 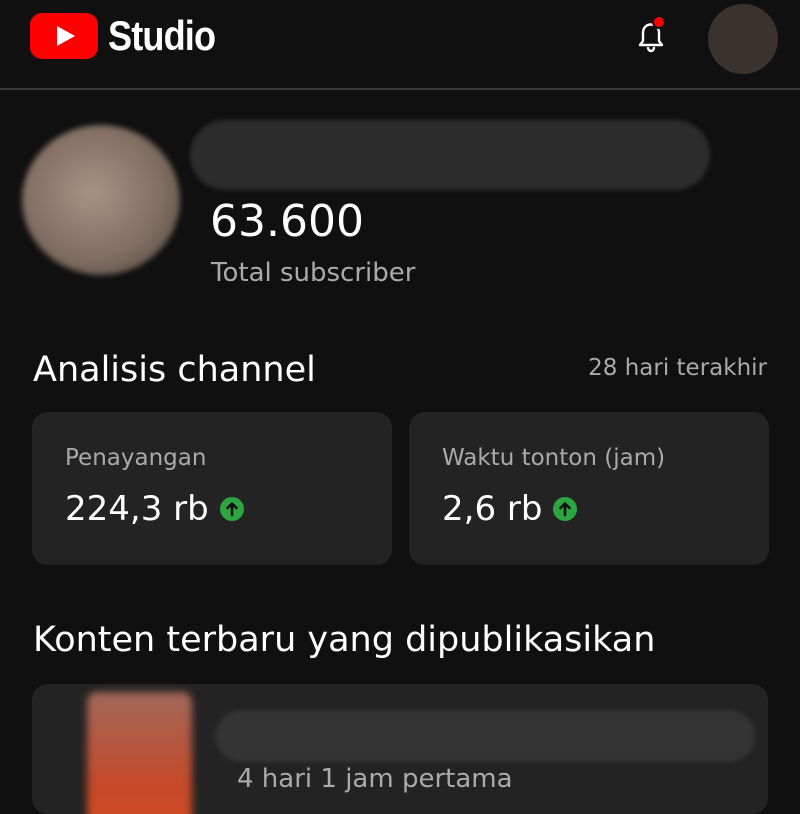 What do you see at coordinates (400, 45) in the screenshot?
I see `top-app-bar: Studio` at bounding box center [400, 45].